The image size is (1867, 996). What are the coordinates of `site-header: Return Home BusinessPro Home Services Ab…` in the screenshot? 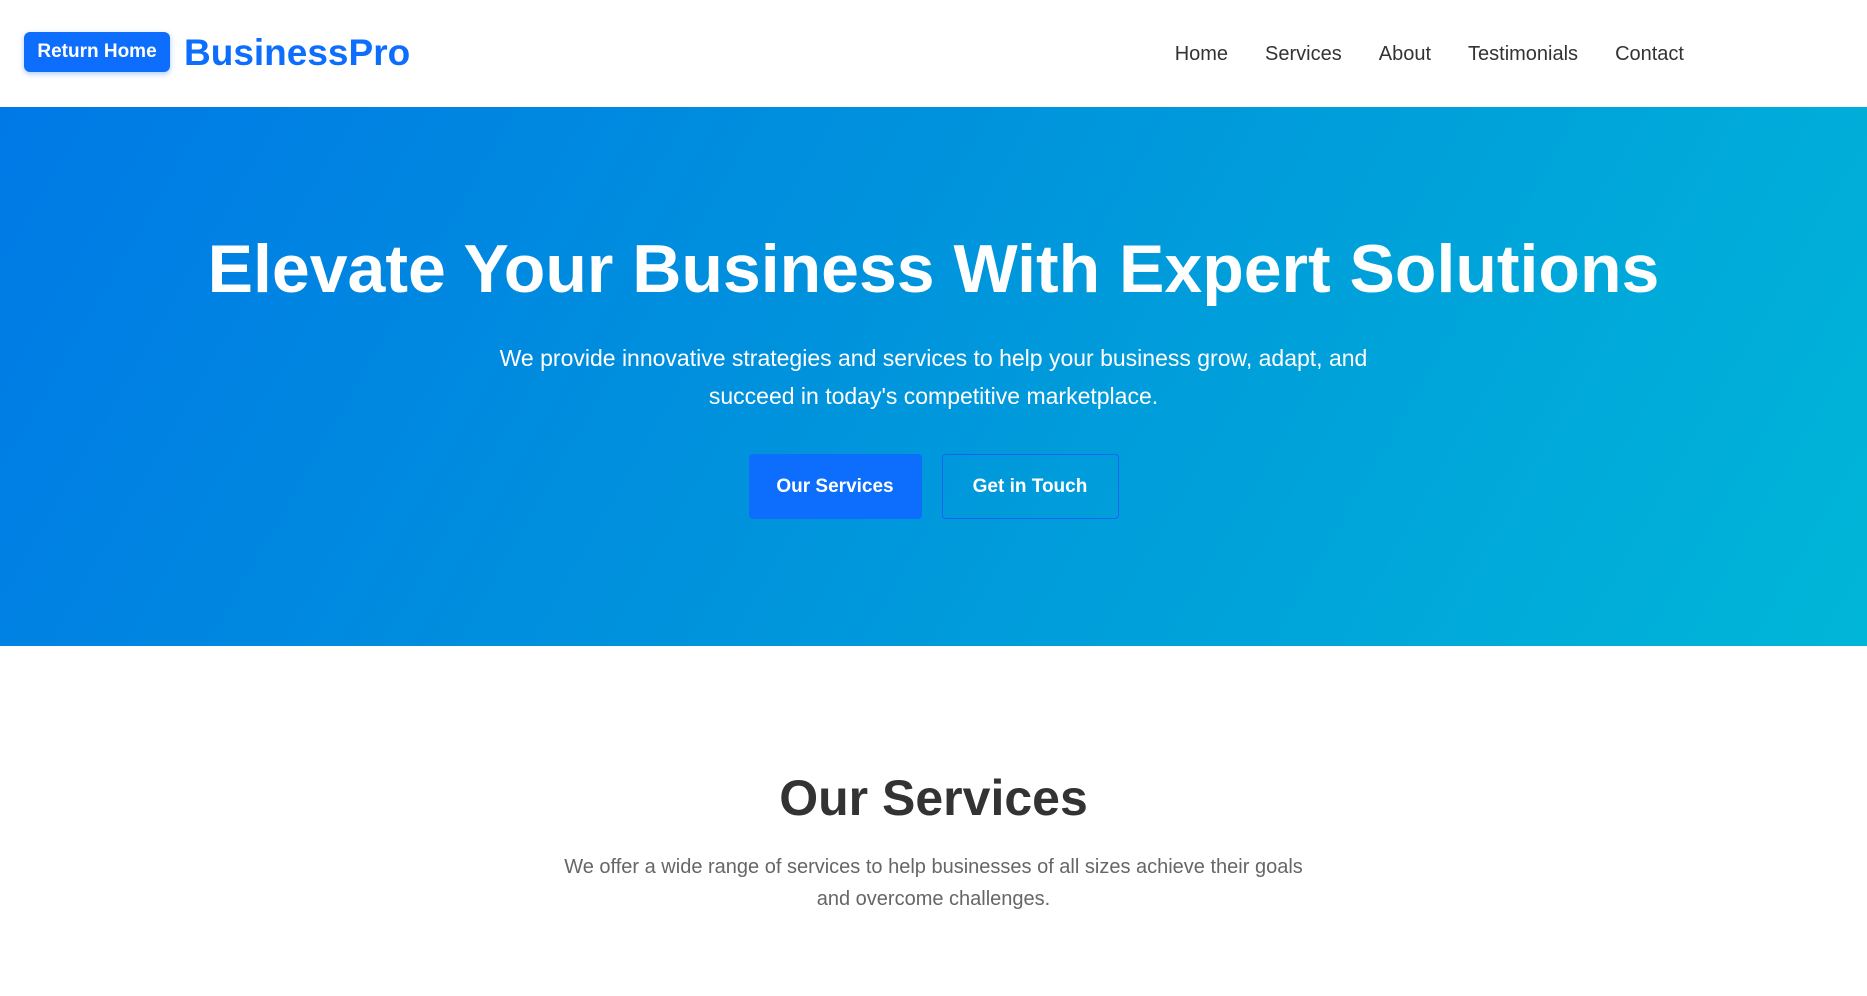 It's located at (933, 53).